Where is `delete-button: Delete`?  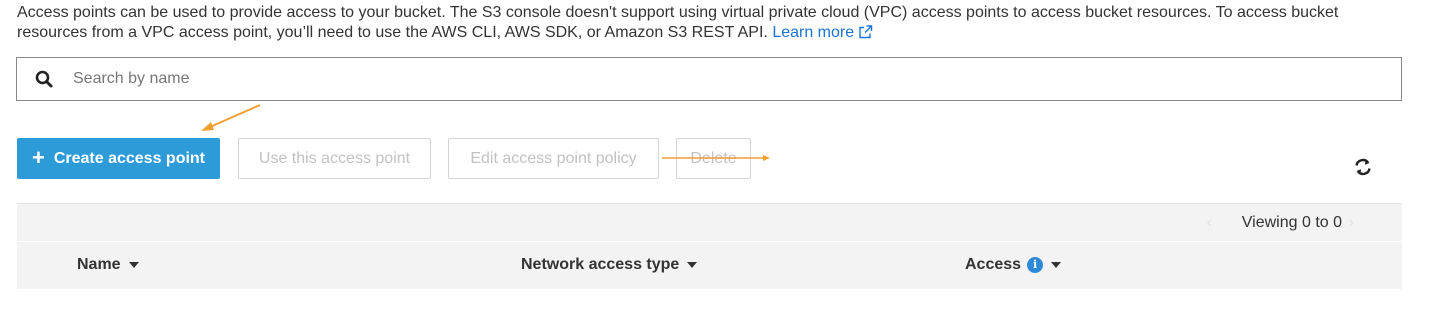
delete-button: Delete is located at coordinates (713, 158).